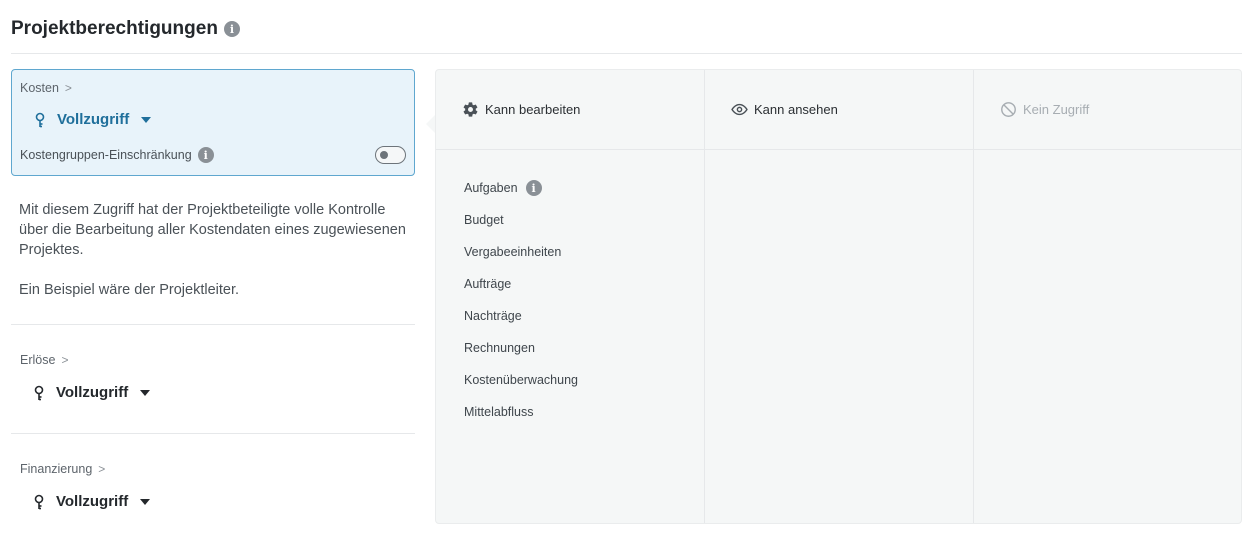 The width and height of the screenshot is (1253, 535). I want to click on list-item: Rechnungen, so click(584, 348).